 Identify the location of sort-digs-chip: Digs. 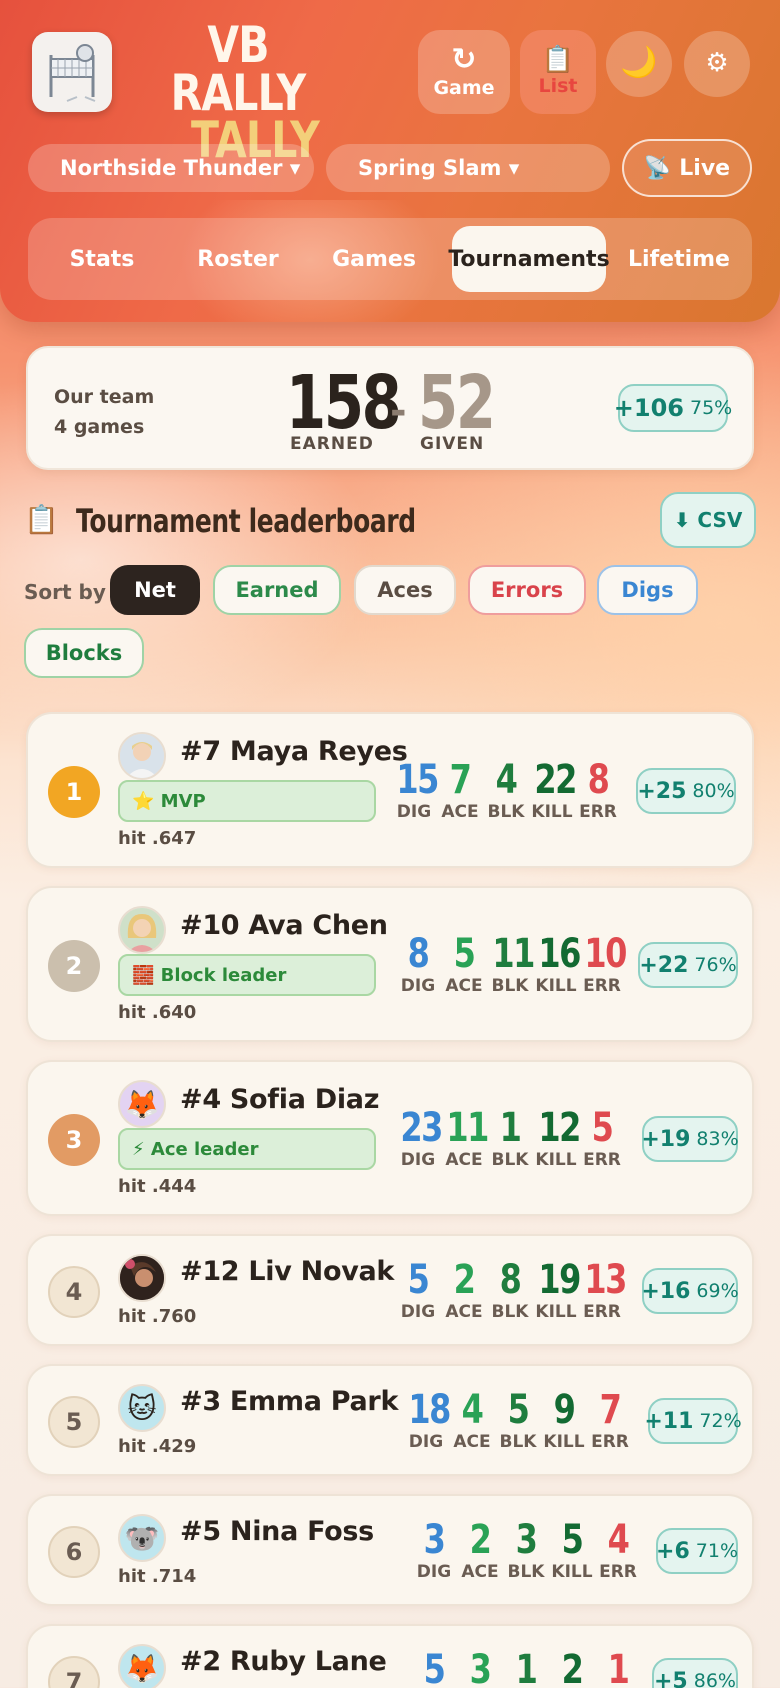
(647, 590).